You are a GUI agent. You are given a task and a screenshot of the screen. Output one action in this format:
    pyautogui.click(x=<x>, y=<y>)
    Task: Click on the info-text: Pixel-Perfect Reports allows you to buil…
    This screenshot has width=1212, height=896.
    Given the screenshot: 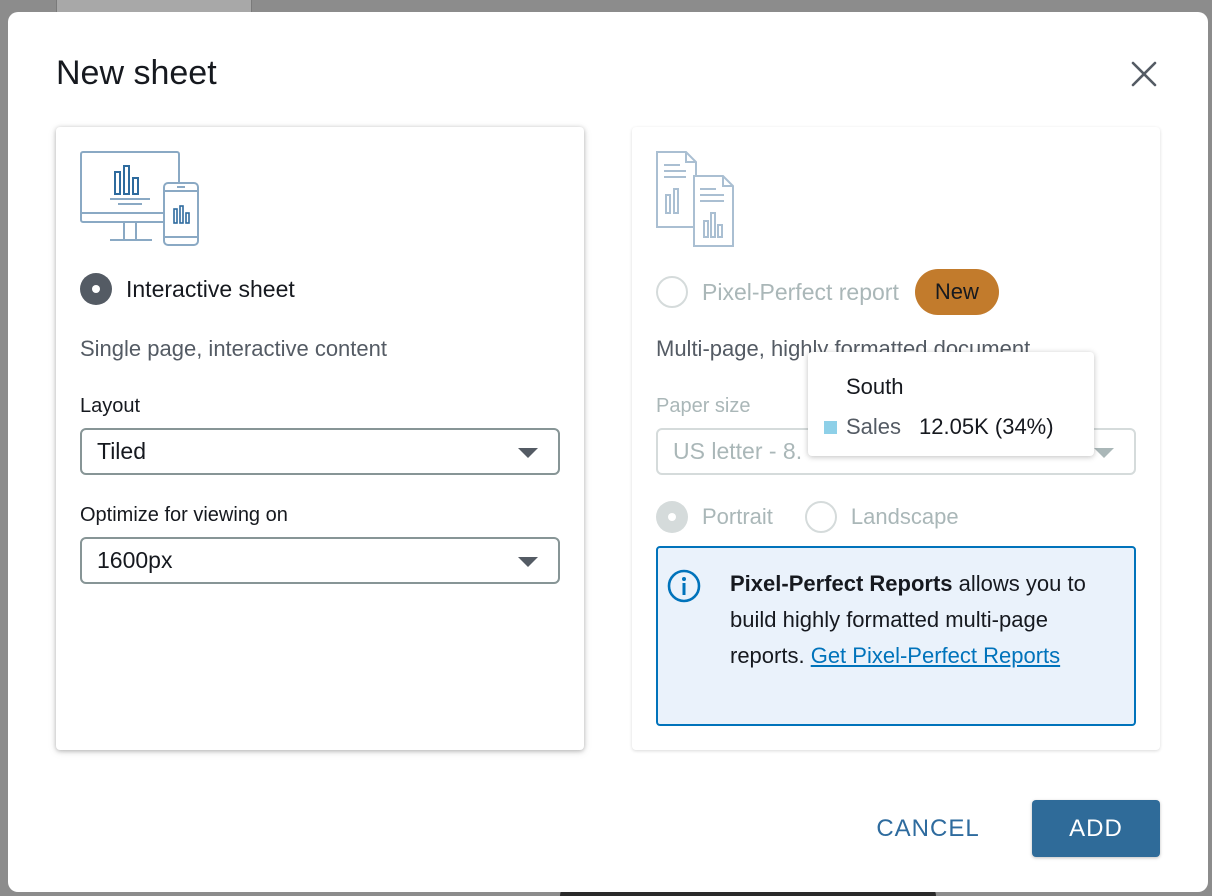 What is the action you would take?
    pyautogui.click(x=920, y=620)
    